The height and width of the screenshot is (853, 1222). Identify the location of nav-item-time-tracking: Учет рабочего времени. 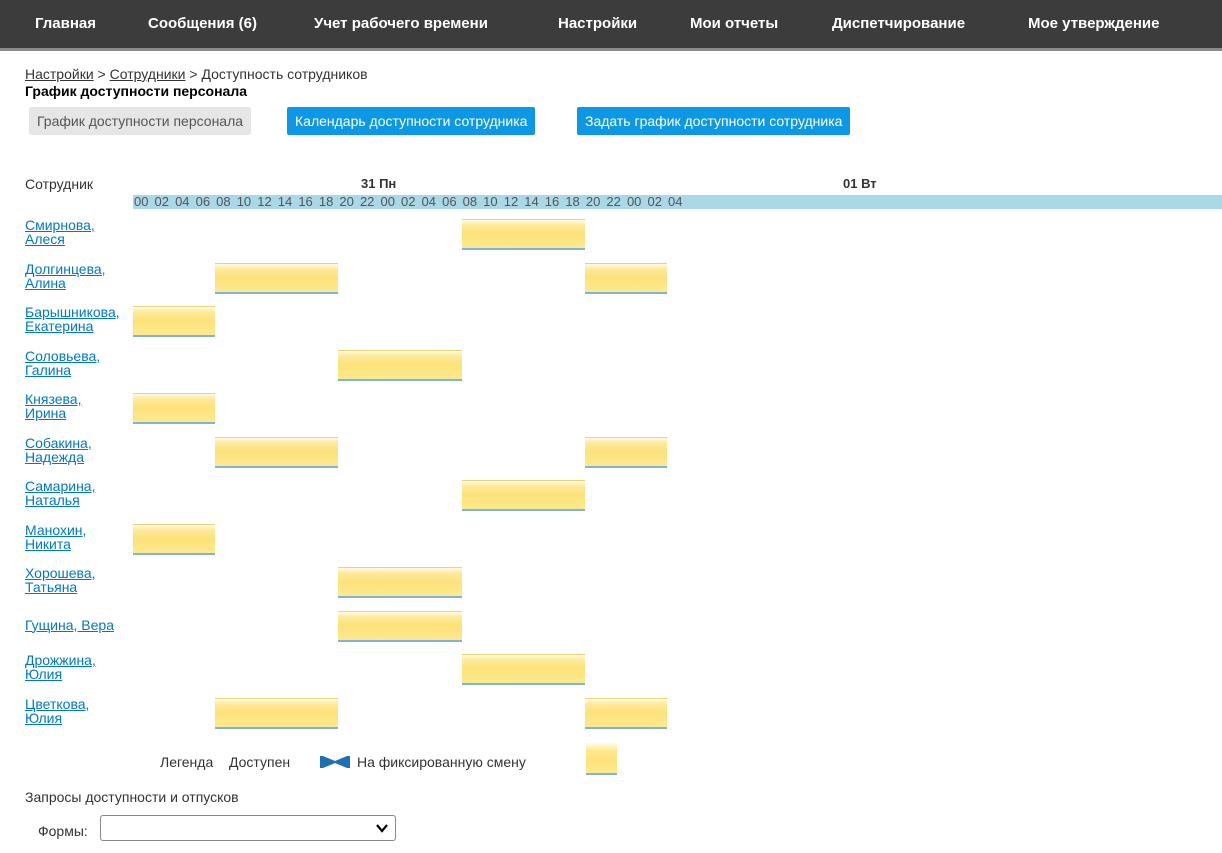
(401, 24).